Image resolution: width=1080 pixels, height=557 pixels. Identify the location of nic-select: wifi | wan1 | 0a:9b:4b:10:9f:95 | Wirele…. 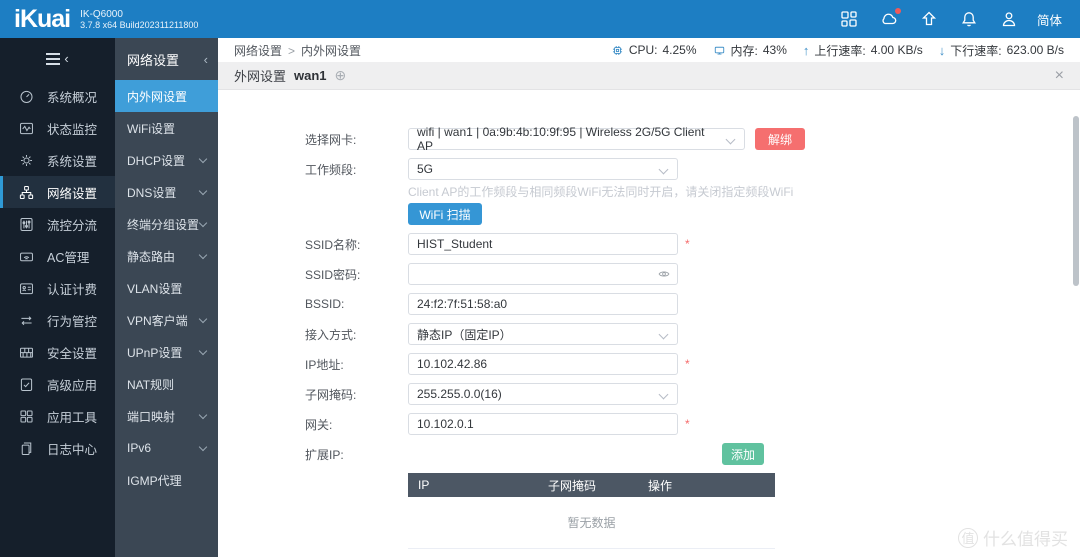
(576, 139).